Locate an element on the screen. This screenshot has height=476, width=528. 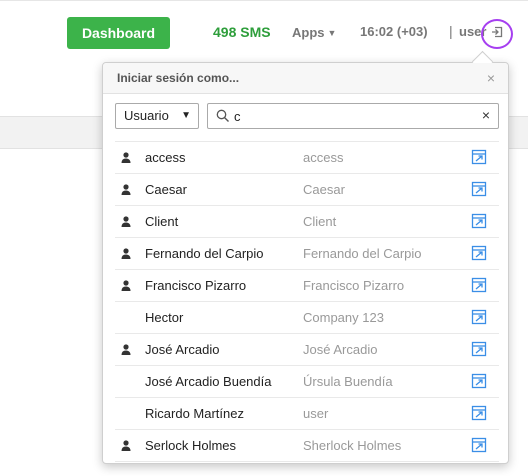
user-row: Hector Company 123 is located at coordinates (307, 318).